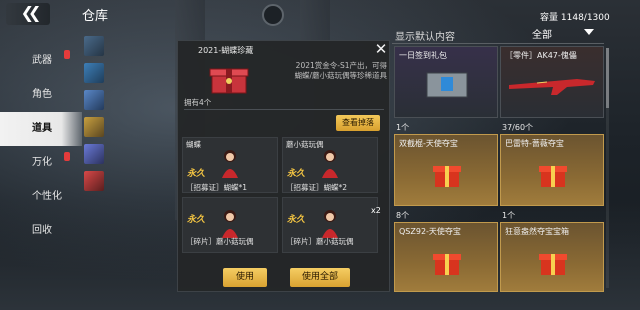  I want to click on popup-description: 2021赏金令-S1产出，可得 蝴蝶/蘑小菇玩偶等珍稀道具, so click(331, 71).